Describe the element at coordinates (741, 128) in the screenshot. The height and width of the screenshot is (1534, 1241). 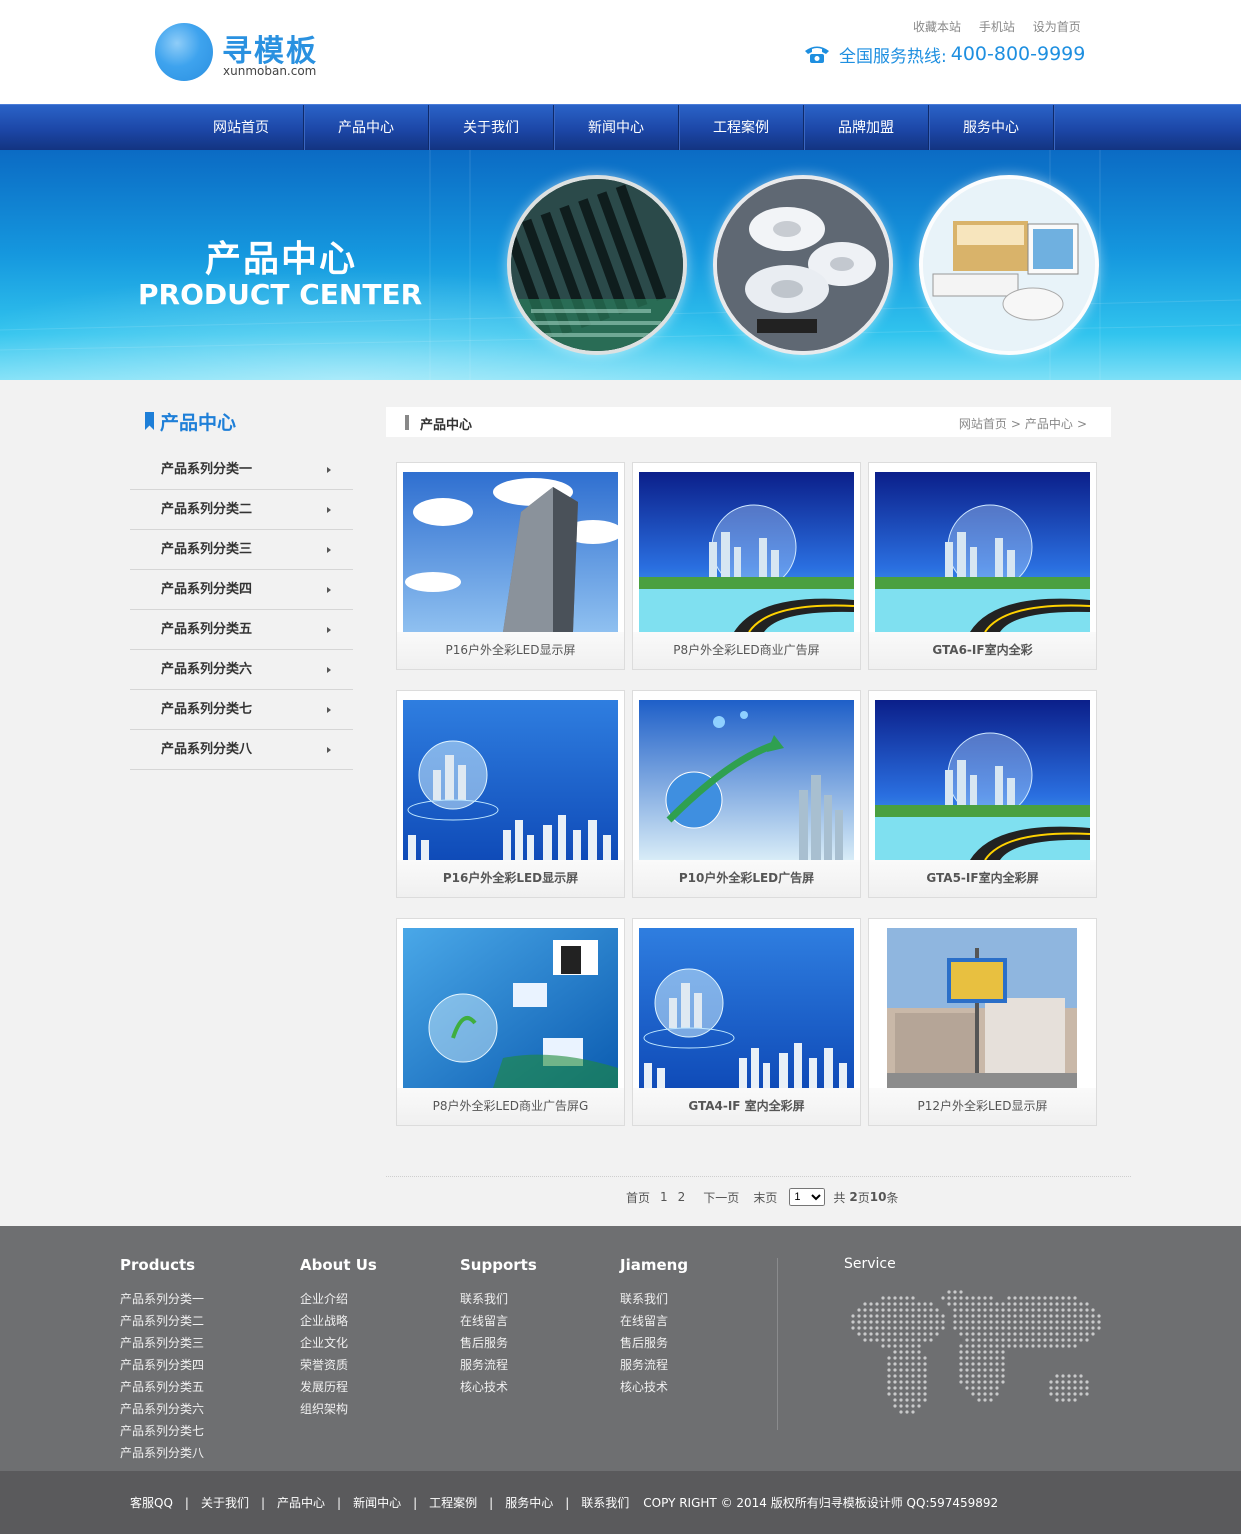
I see `nav-item: 工程案例` at that location.